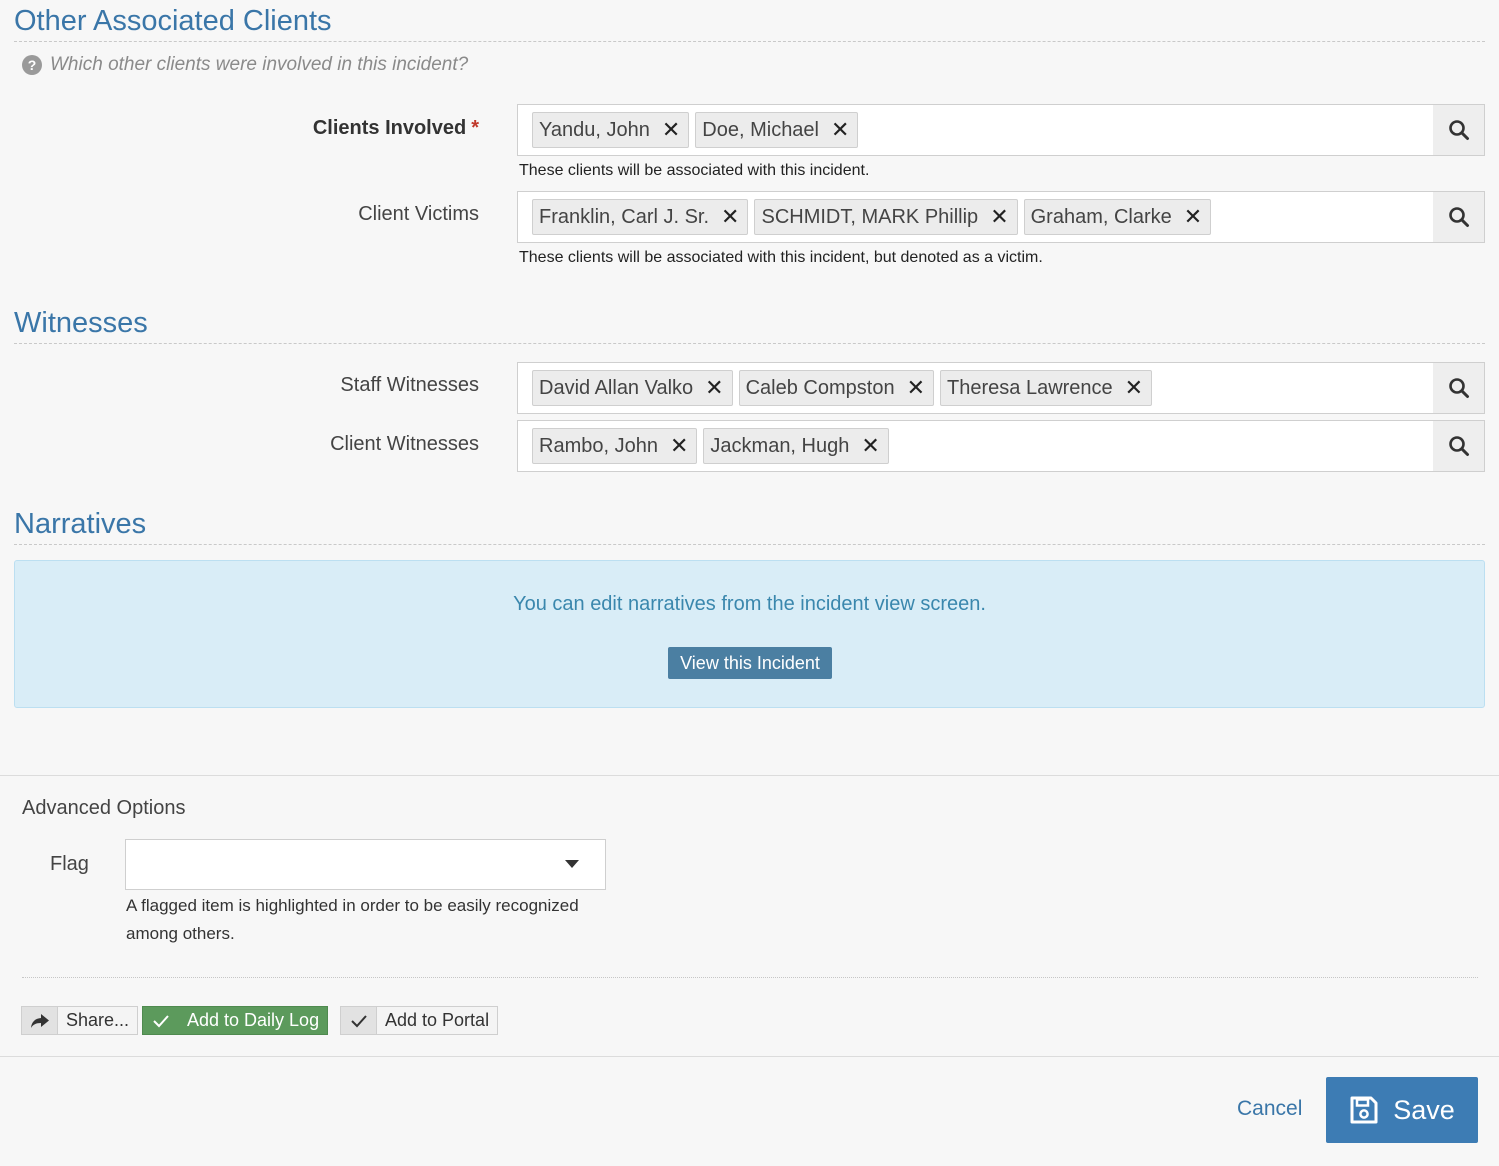  What do you see at coordinates (40, 1020) in the screenshot?
I see `share-arrow-icon` at bounding box center [40, 1020].